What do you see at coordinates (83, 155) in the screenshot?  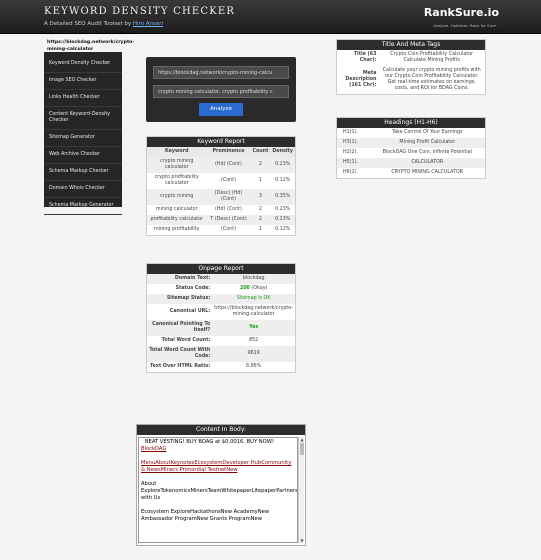 I see `sidebar-item: Web Archive Checker` at bounding box center [83, 155].